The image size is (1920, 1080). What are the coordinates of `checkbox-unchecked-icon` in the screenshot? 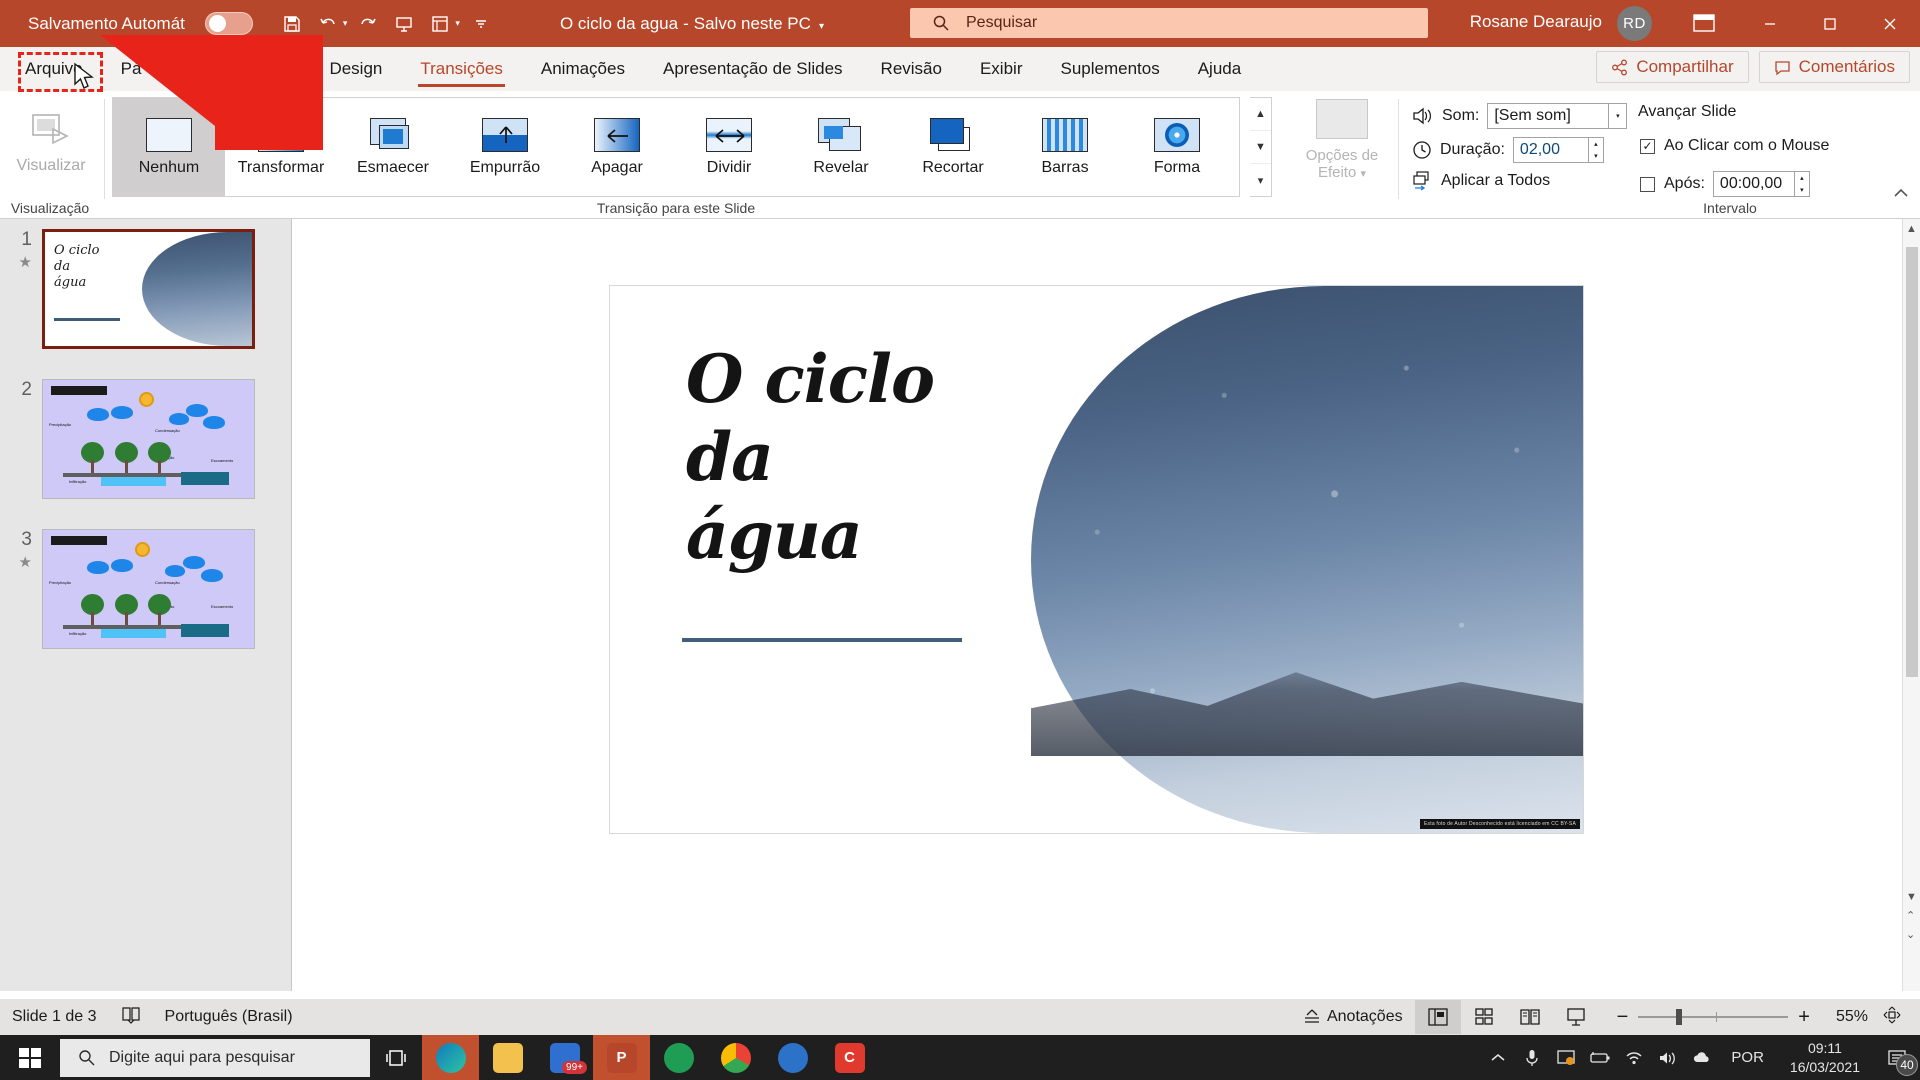 It's located at (1647, 184).